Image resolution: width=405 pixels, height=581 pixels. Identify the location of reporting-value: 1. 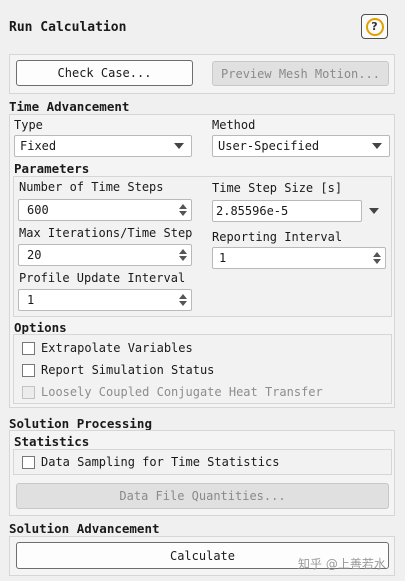
(223, 258).